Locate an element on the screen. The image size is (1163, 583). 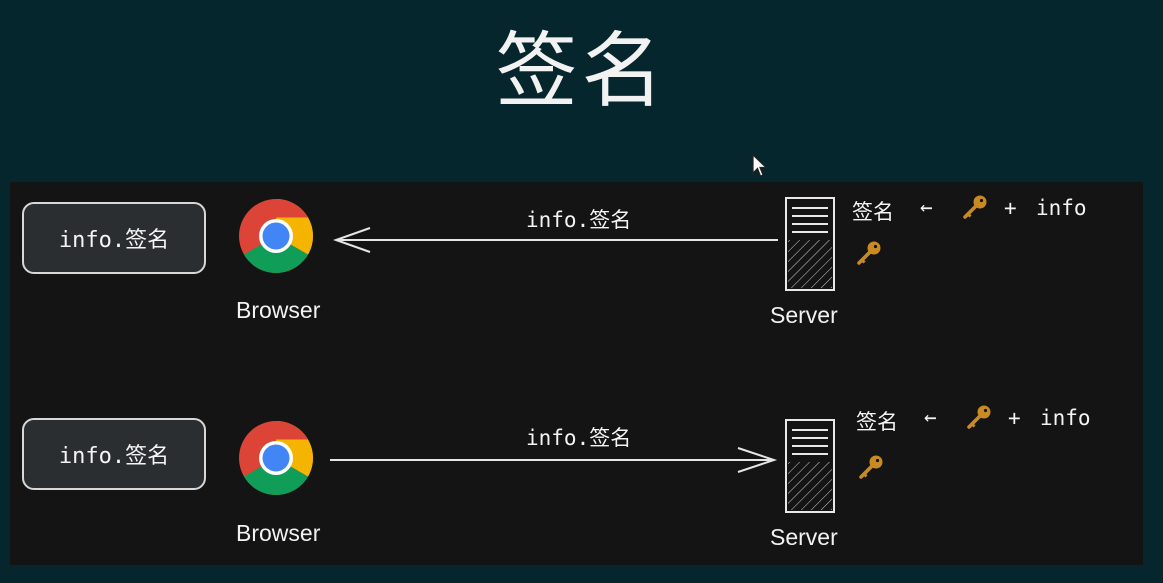
arrow-right-icon is located at coordinates (554, 459).